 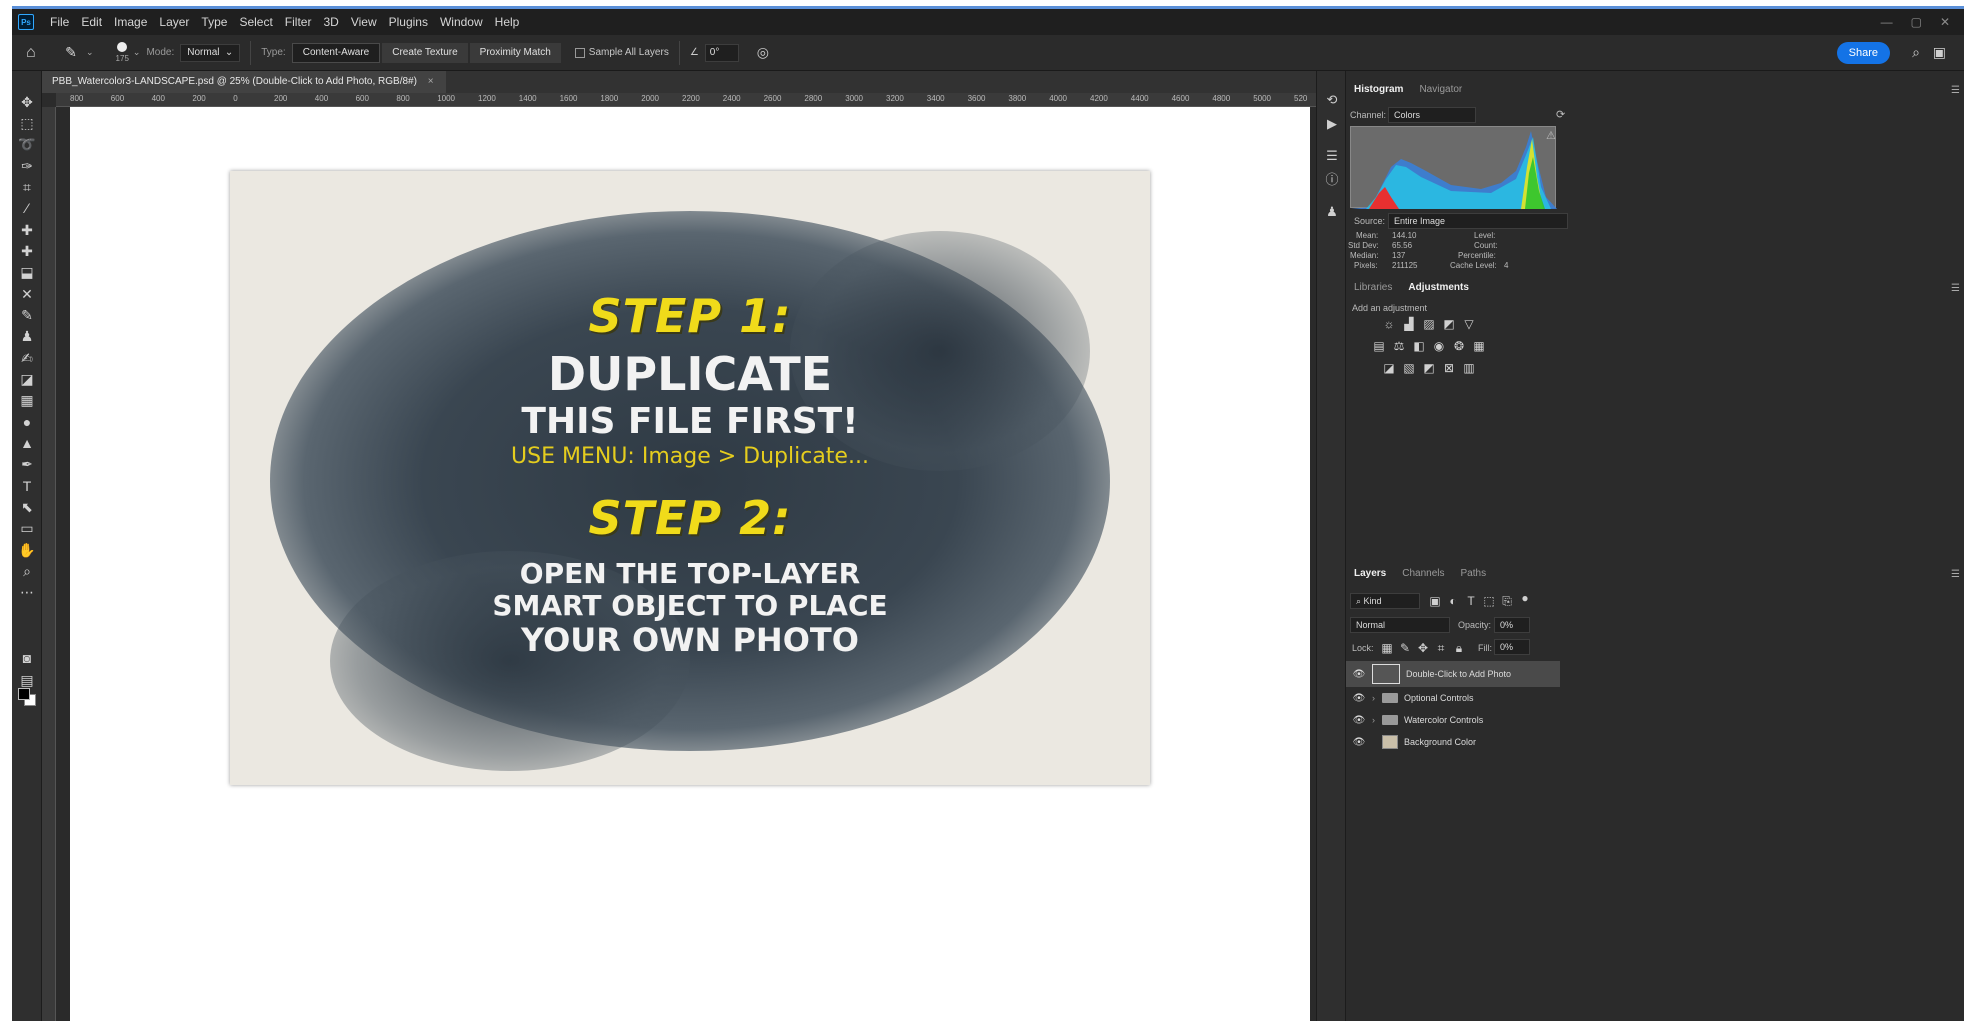 I want to click on tab-paths: Paths, so click(x=1474, y=574).